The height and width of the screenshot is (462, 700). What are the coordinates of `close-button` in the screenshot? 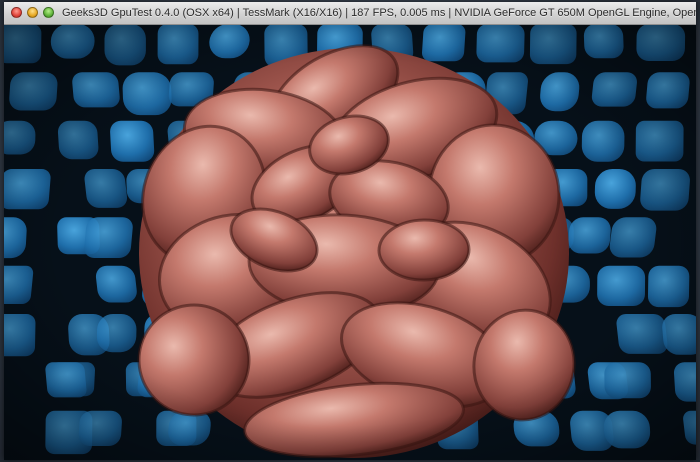 It's located at (16, 12).